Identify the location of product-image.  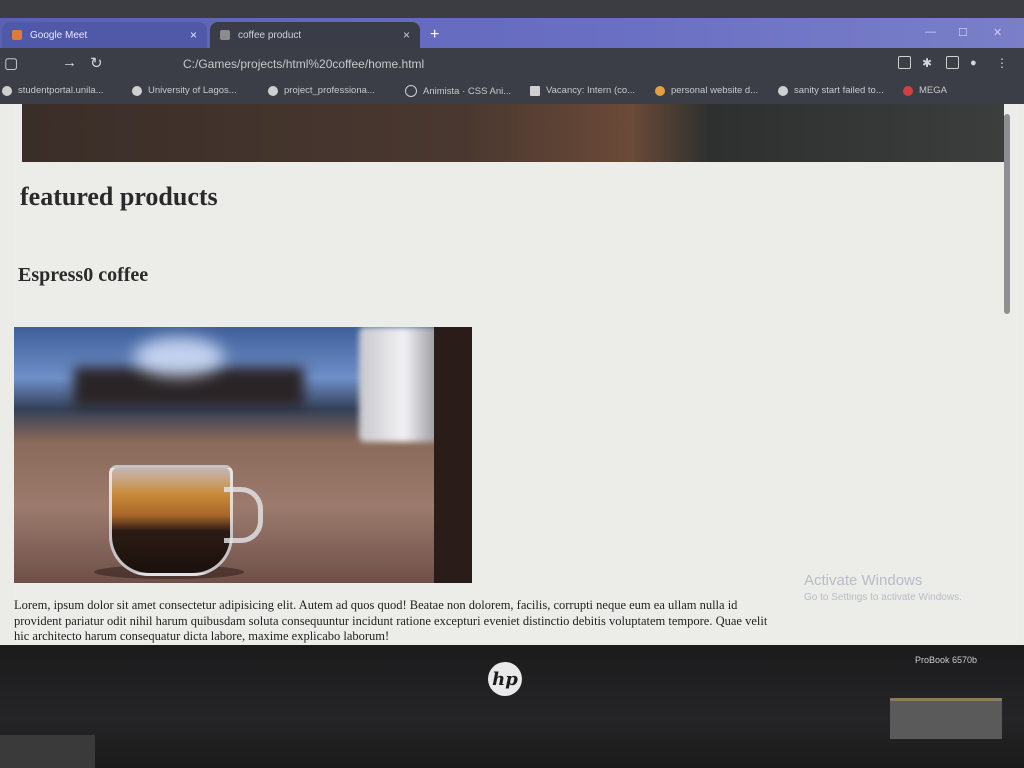
(243, 455).